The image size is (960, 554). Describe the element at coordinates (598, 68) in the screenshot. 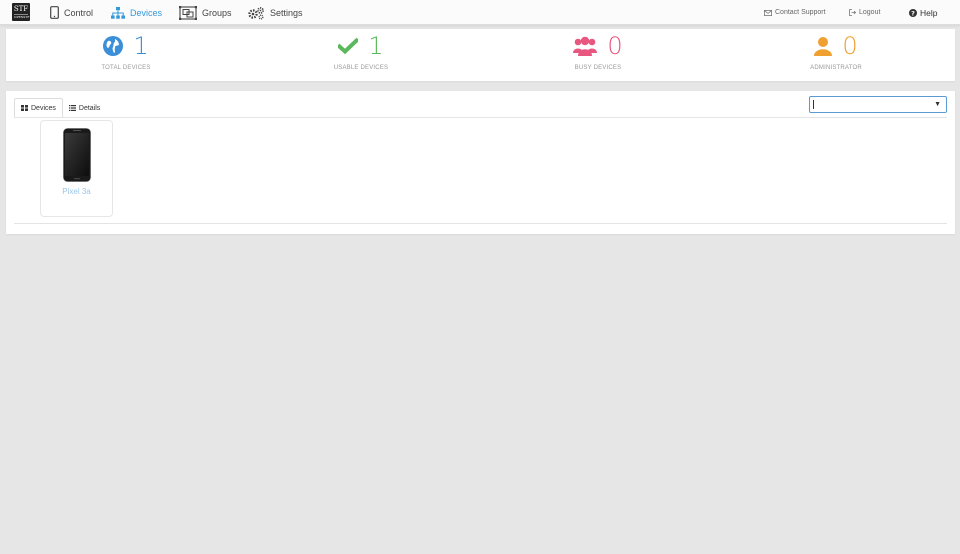

I see `busy-devices-label: BUSY DEVICES` at that location.